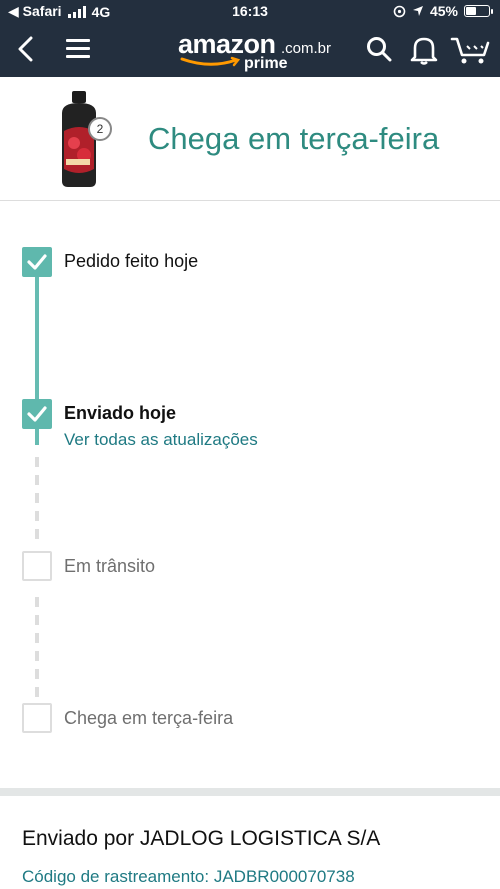  I want to click on battery-icon, so click(478, 11).